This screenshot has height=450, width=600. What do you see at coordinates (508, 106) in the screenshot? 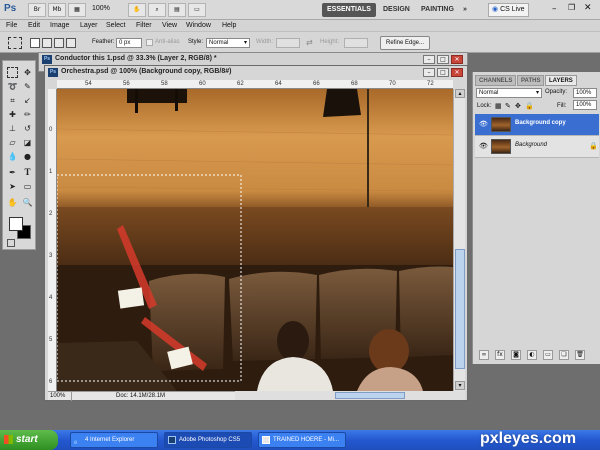
I see `lock-image-icon: ✎` at bounding box center [508, 106].